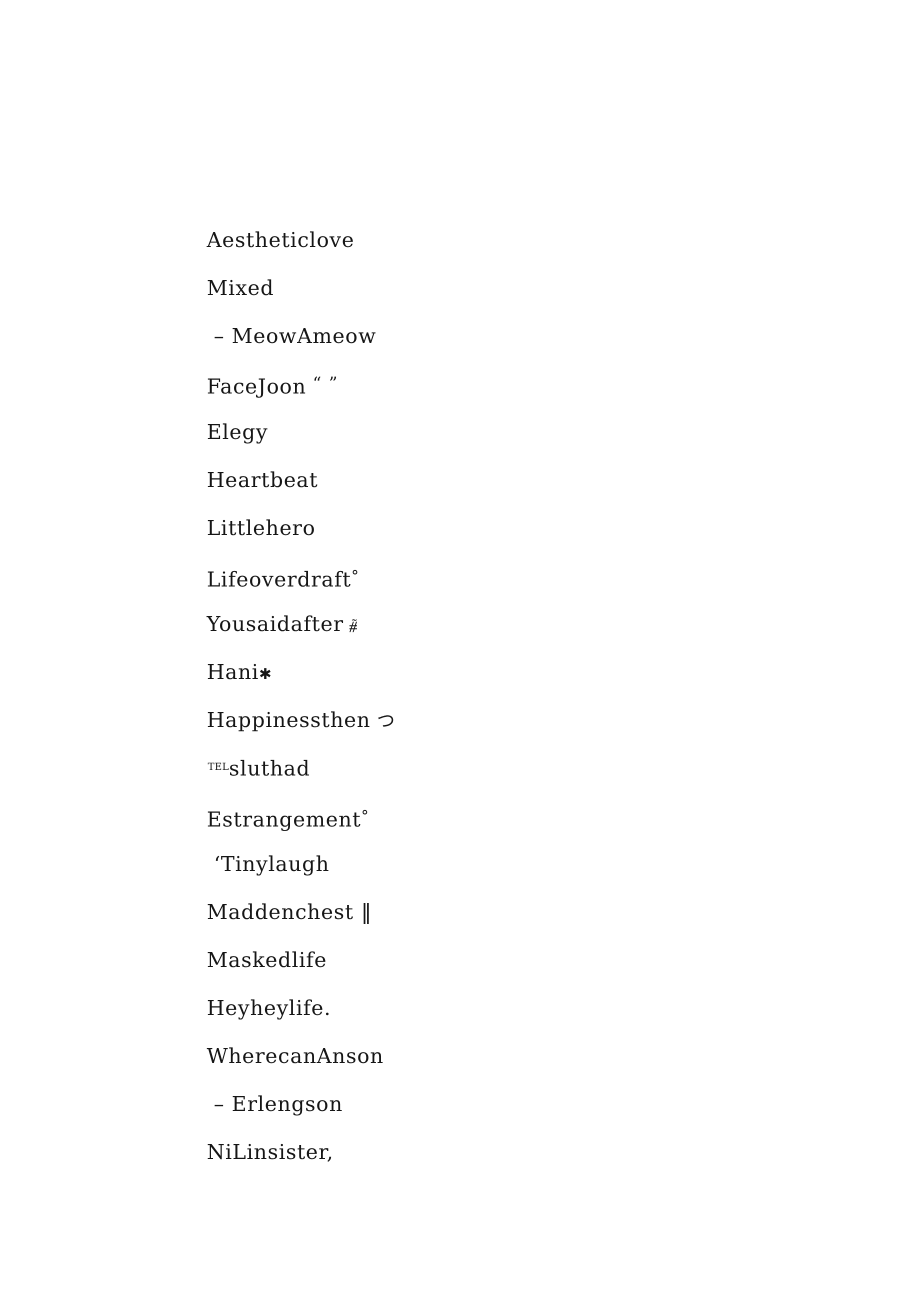 This screenshot has width=920, height=1302. What do you see at coordinates (266, 960) in the screenshot?
I see `line-text: Maskedlife` at bounding box center [266, 960].